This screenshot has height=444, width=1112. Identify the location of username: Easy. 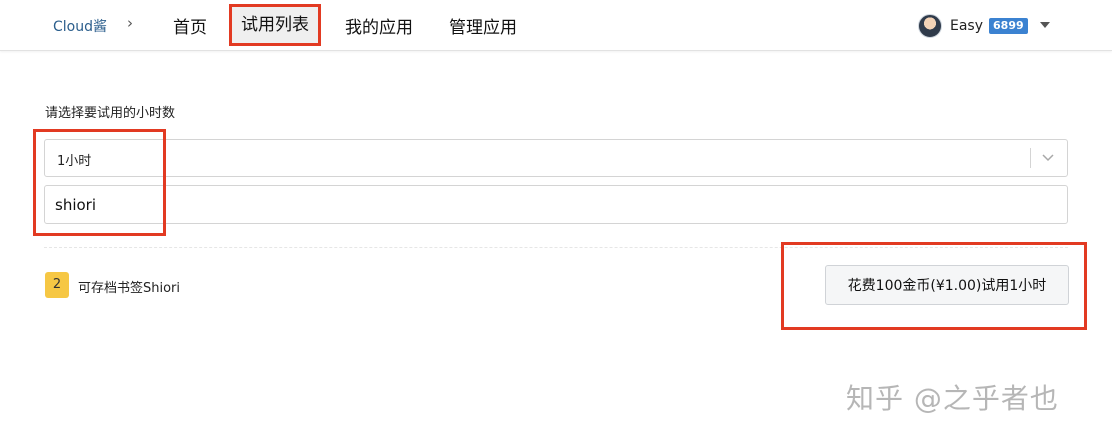
(967, 26).